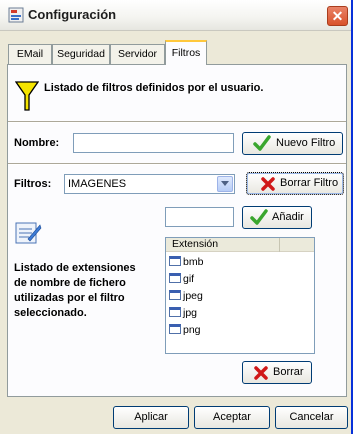 Image resolution: width=353 pixels, height=434 pixels. I want to click on tab-label: Servidor, so click(137, 54).